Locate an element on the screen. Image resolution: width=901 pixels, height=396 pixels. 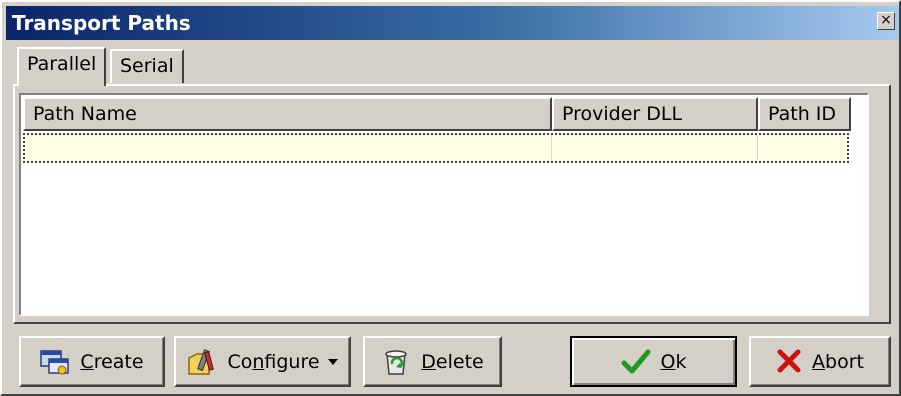
configure-tools-icon is located at coordinates (202, 362).